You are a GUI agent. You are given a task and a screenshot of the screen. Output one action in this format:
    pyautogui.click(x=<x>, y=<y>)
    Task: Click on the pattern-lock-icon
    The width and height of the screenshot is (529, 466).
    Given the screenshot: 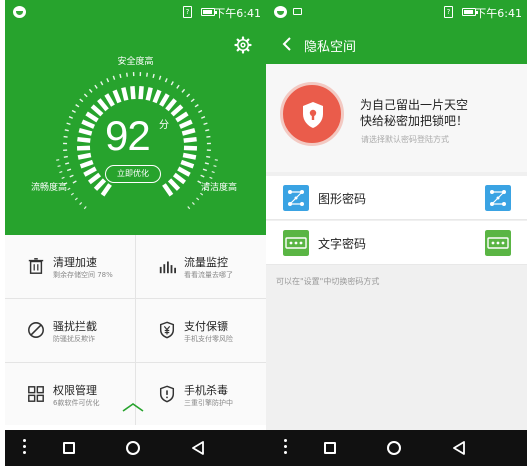 What is the action you would take?
    pyautogui.click(x=296, y=198)
    